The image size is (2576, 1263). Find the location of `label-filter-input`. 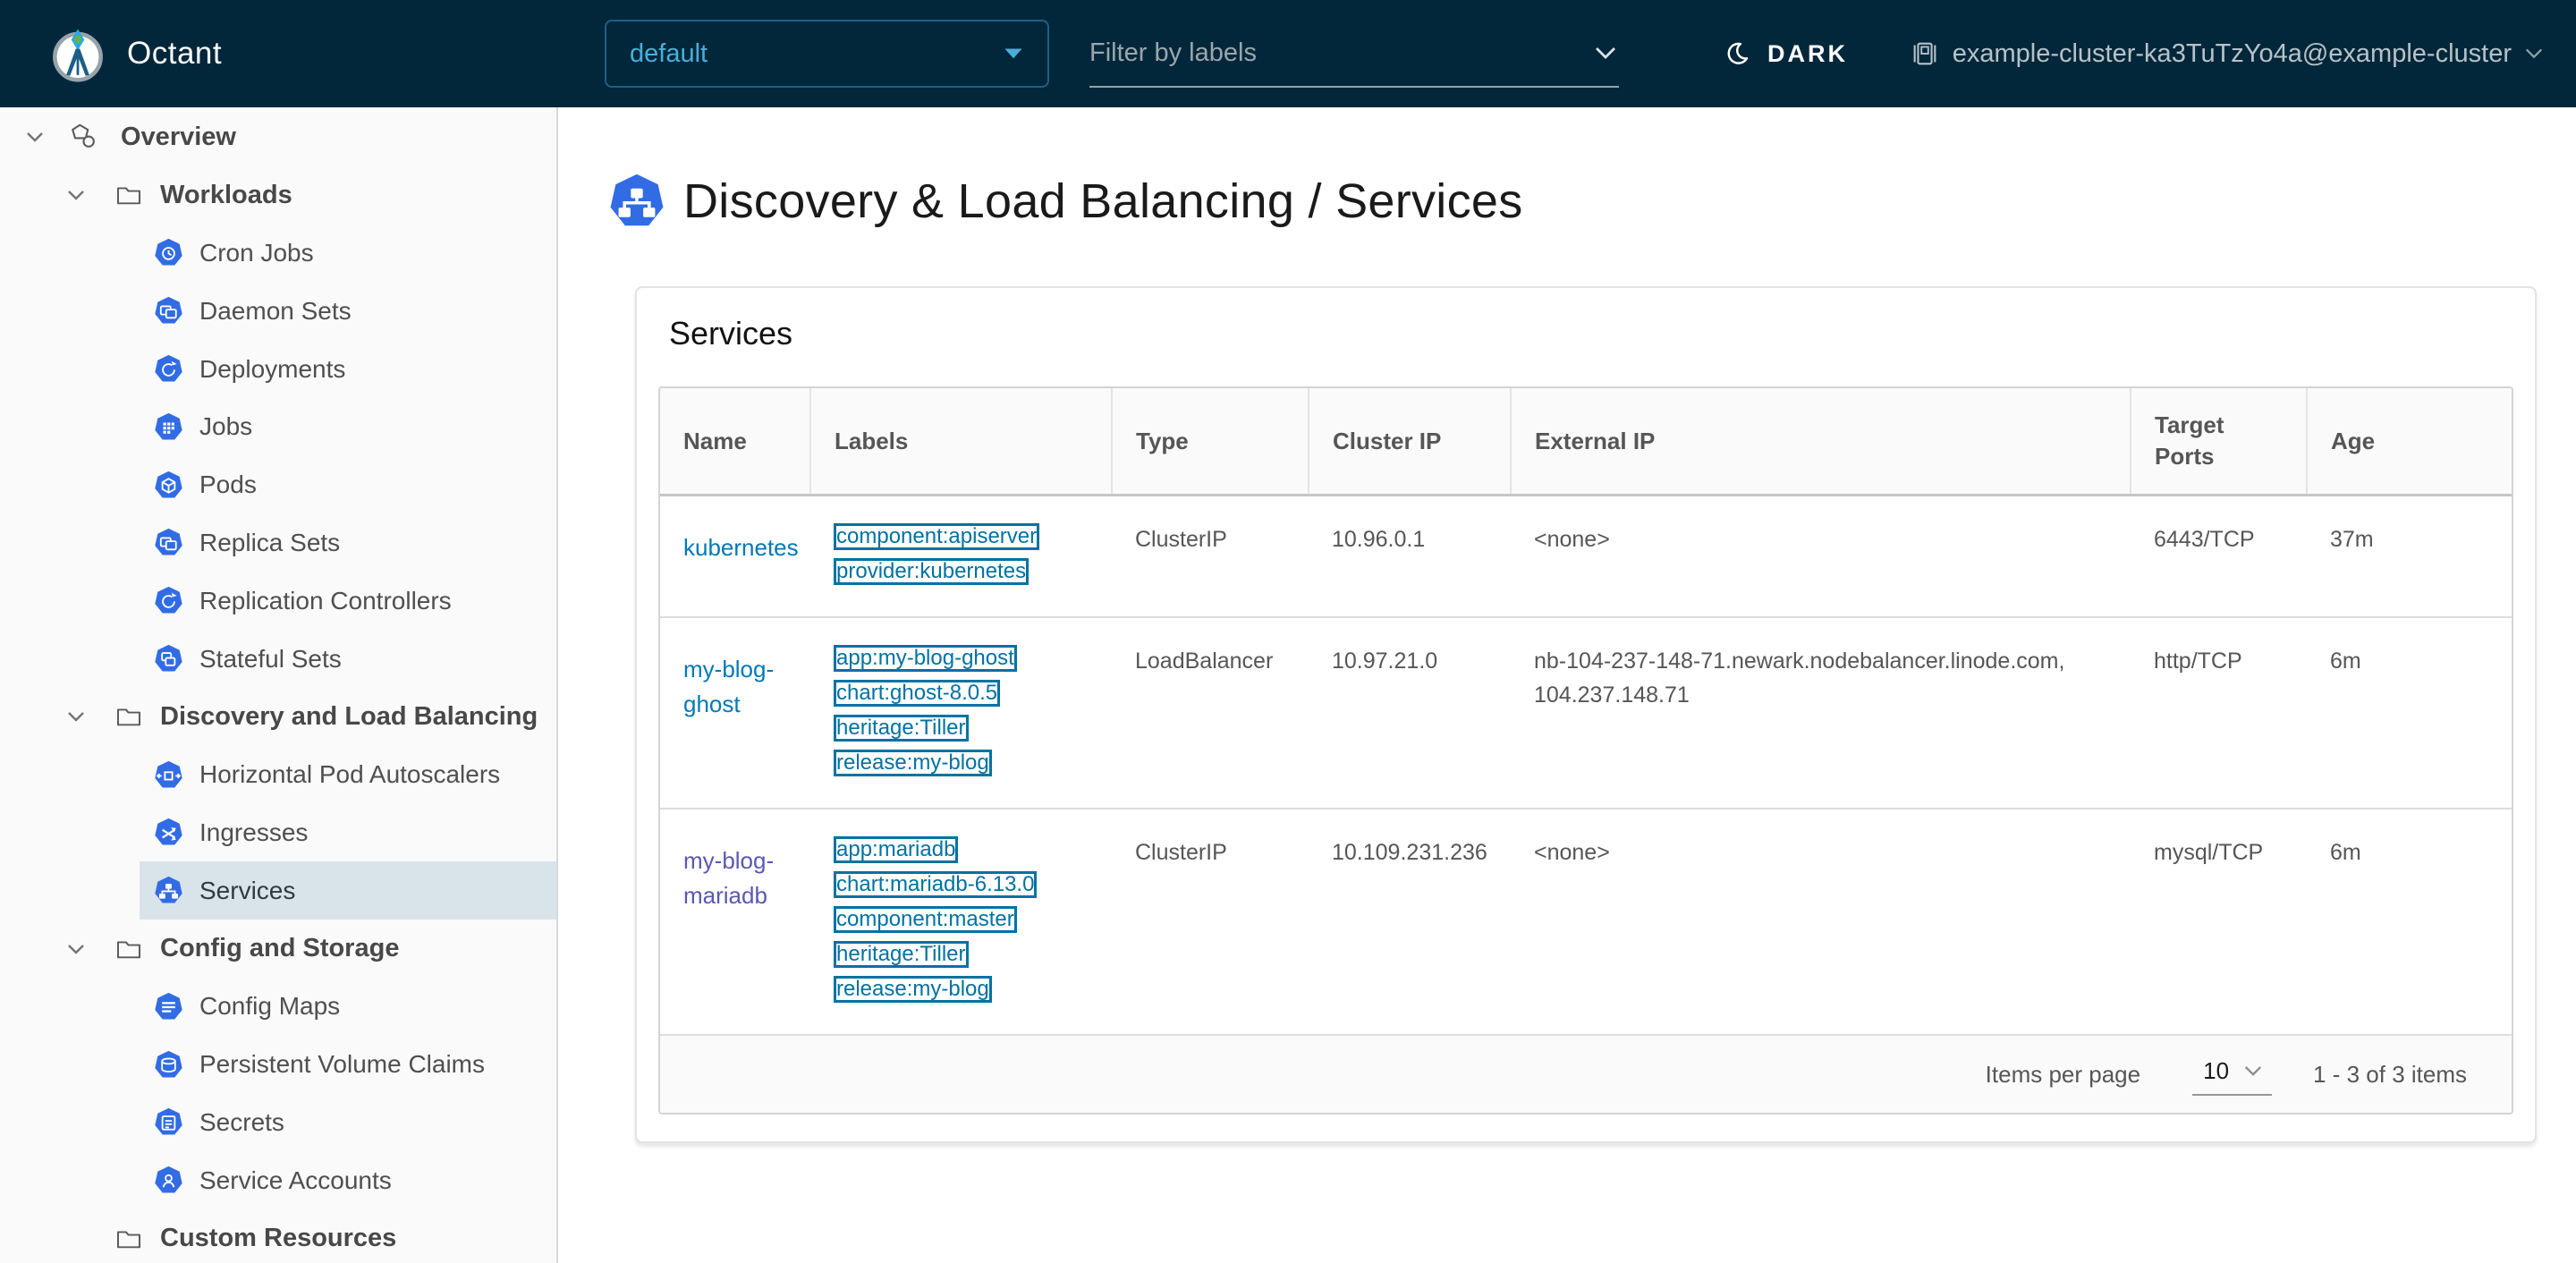

label-filter-input is located at coordinates (1340, 53).